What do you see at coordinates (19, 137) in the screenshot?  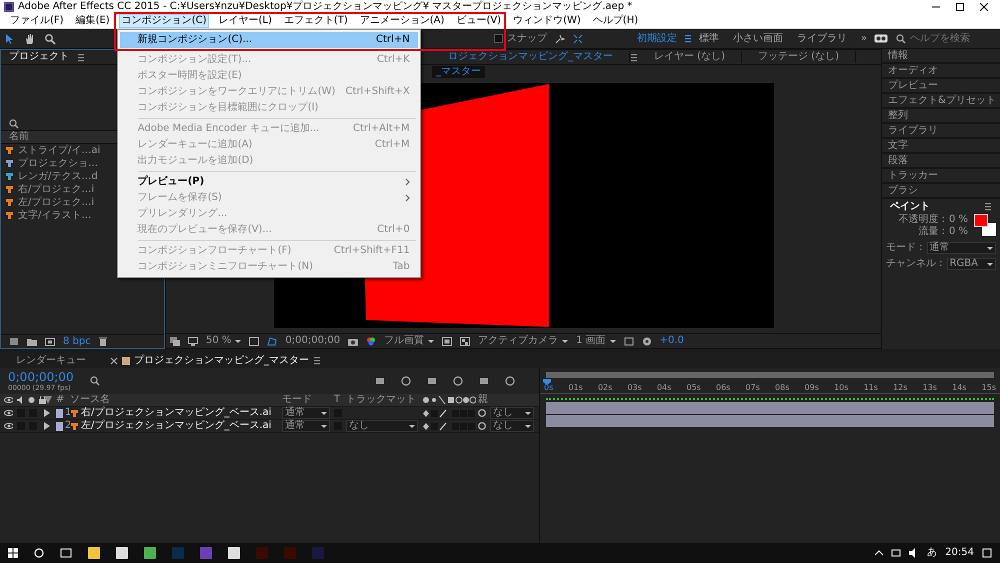 I see `column-header: 名前` at bounding box center [19, 137].